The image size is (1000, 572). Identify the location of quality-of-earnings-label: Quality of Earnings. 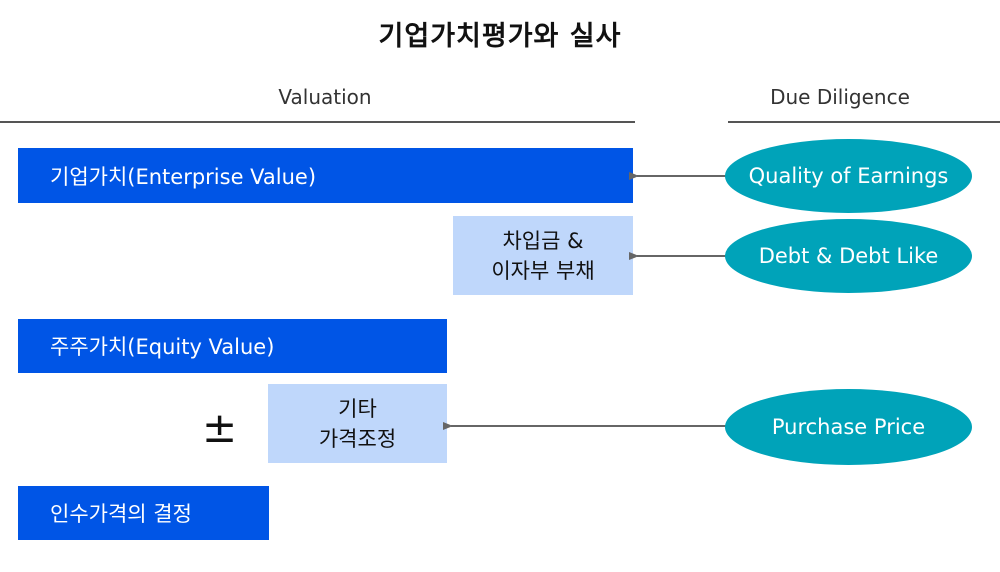
(848, 176).